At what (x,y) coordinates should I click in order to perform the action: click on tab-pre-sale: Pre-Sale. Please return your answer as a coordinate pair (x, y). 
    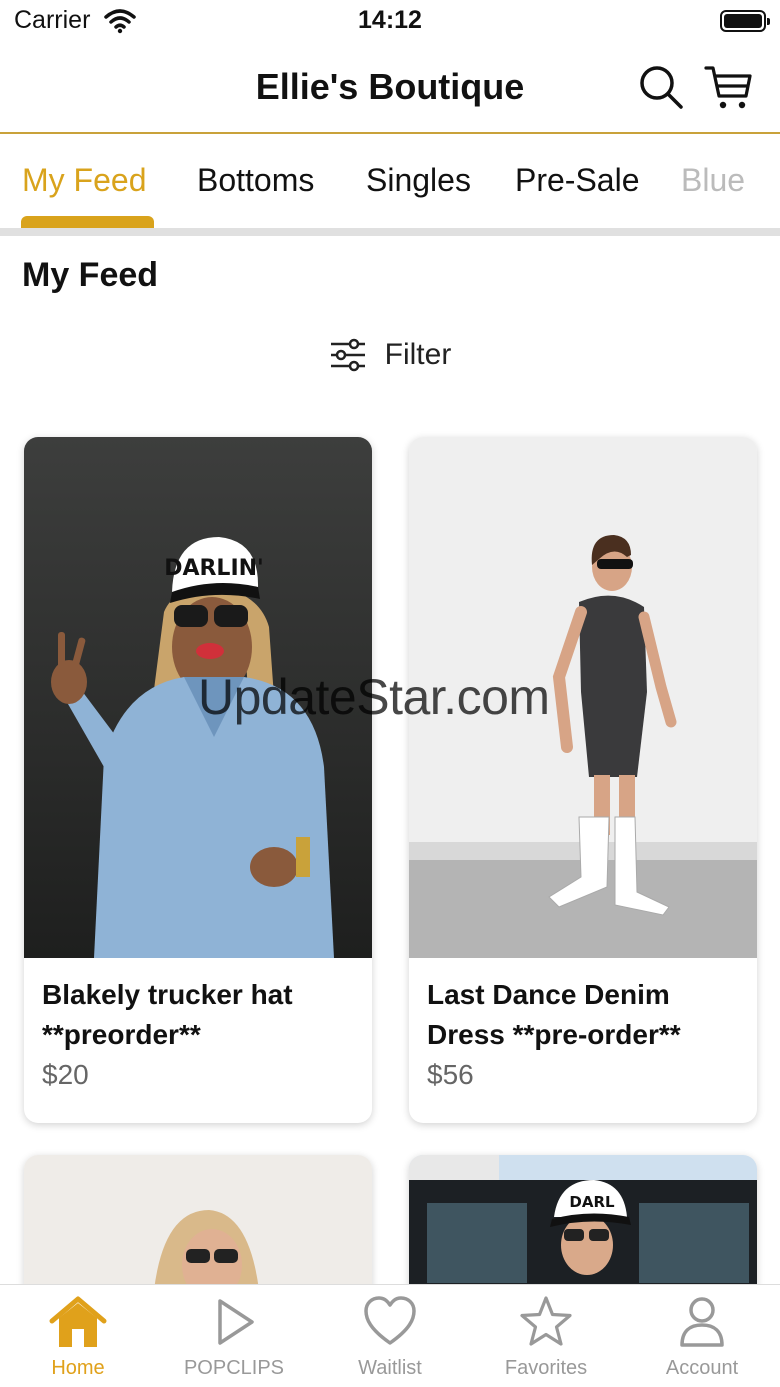
    Looking at the image, I should click on (577, 180).